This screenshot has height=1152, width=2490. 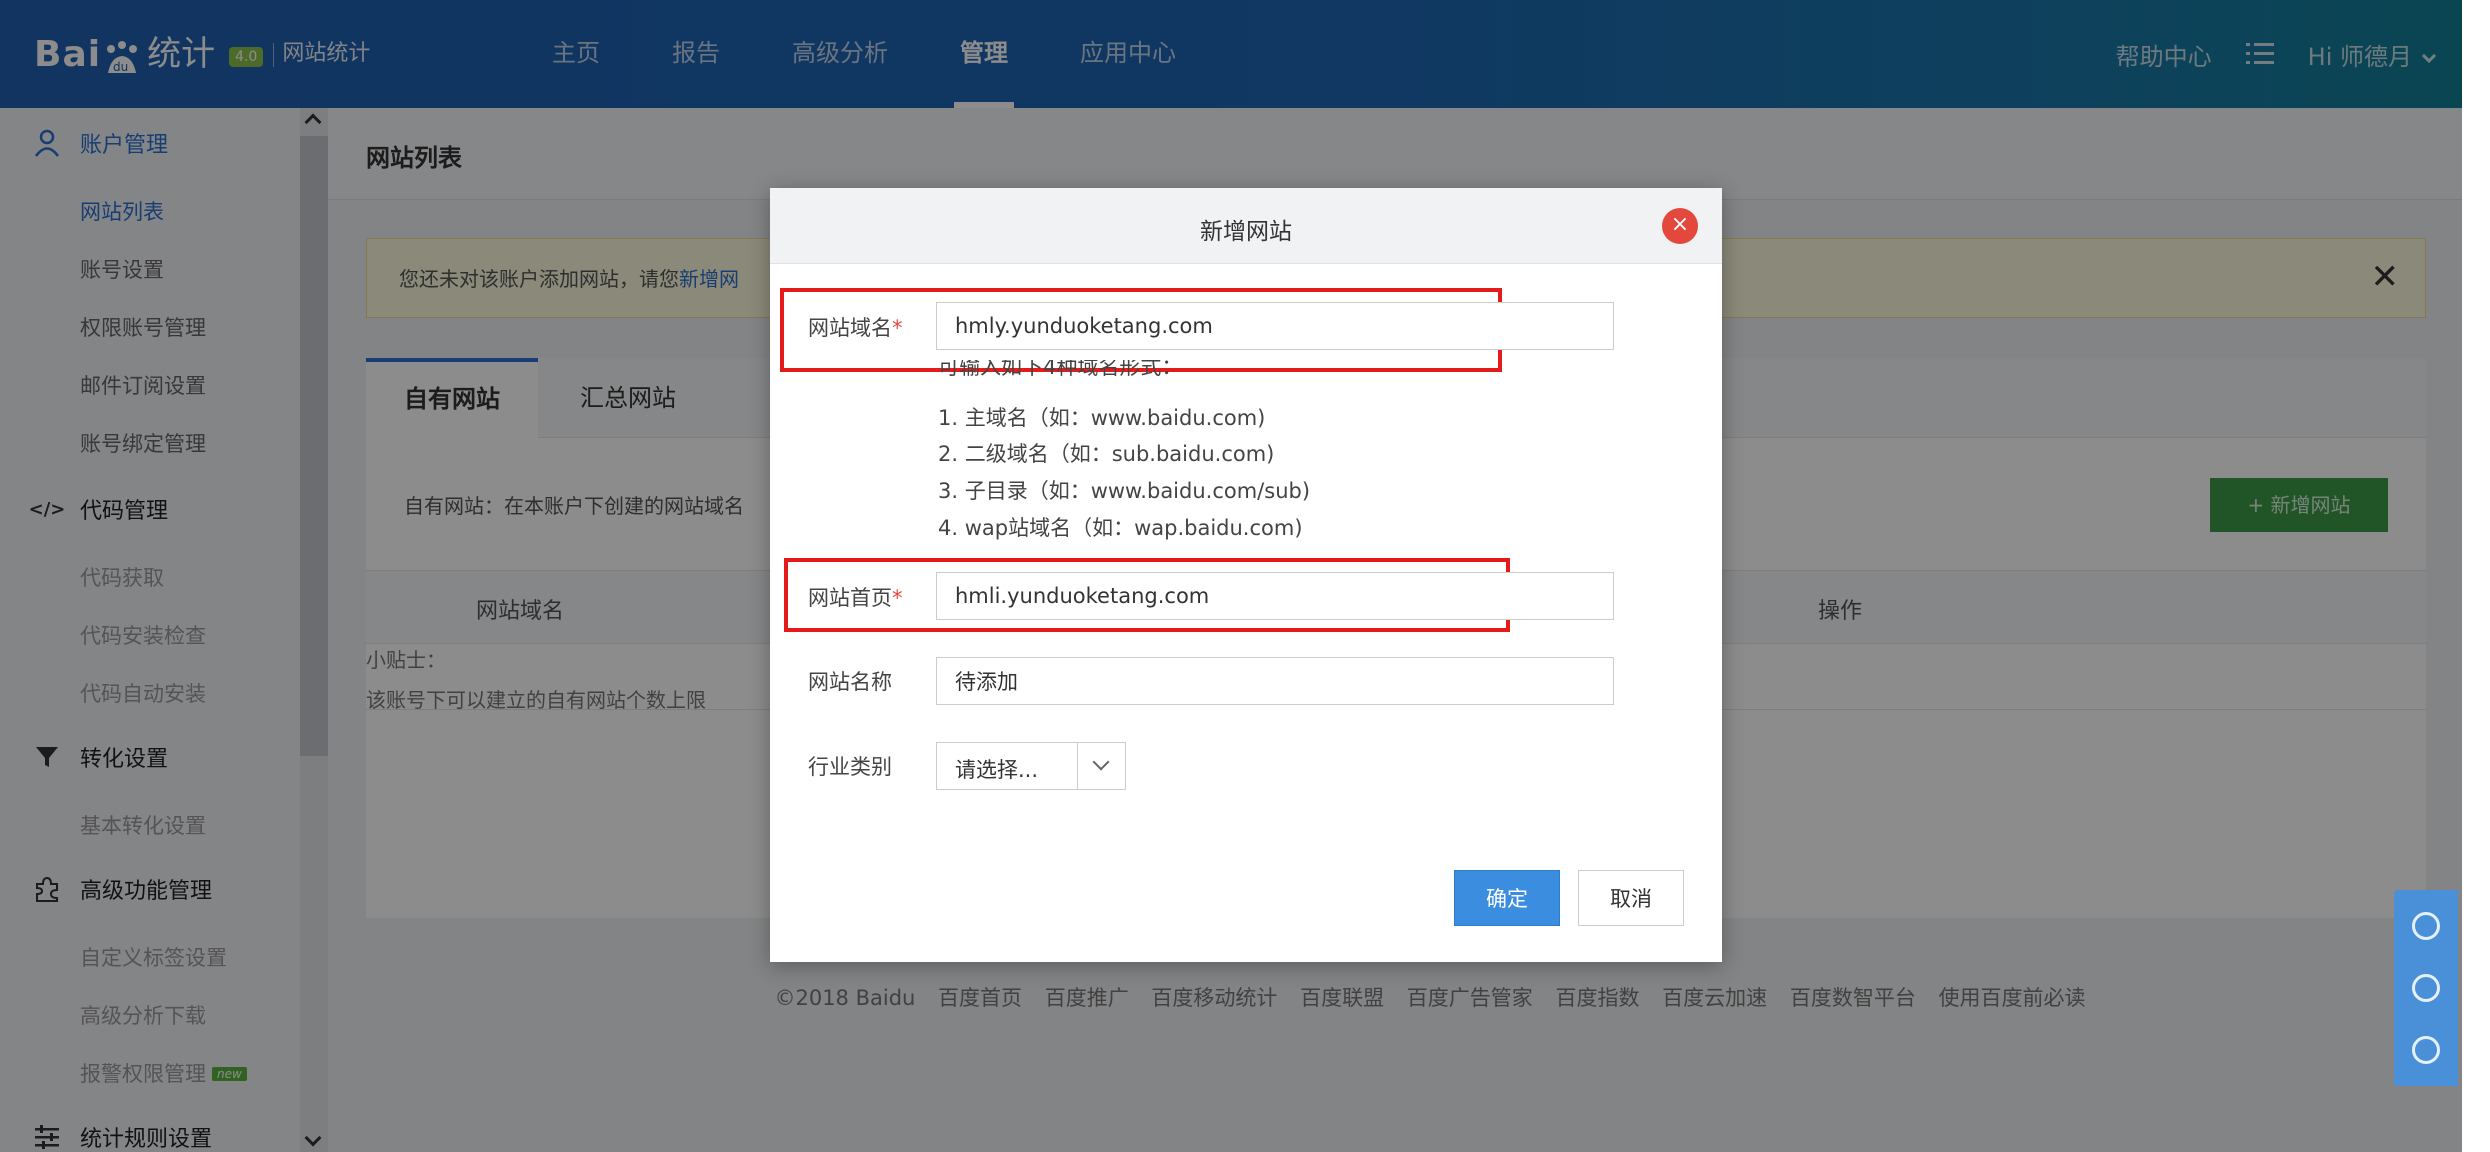 I want to click on domain-label-text: 网站域名, so click(x=850, y=328).